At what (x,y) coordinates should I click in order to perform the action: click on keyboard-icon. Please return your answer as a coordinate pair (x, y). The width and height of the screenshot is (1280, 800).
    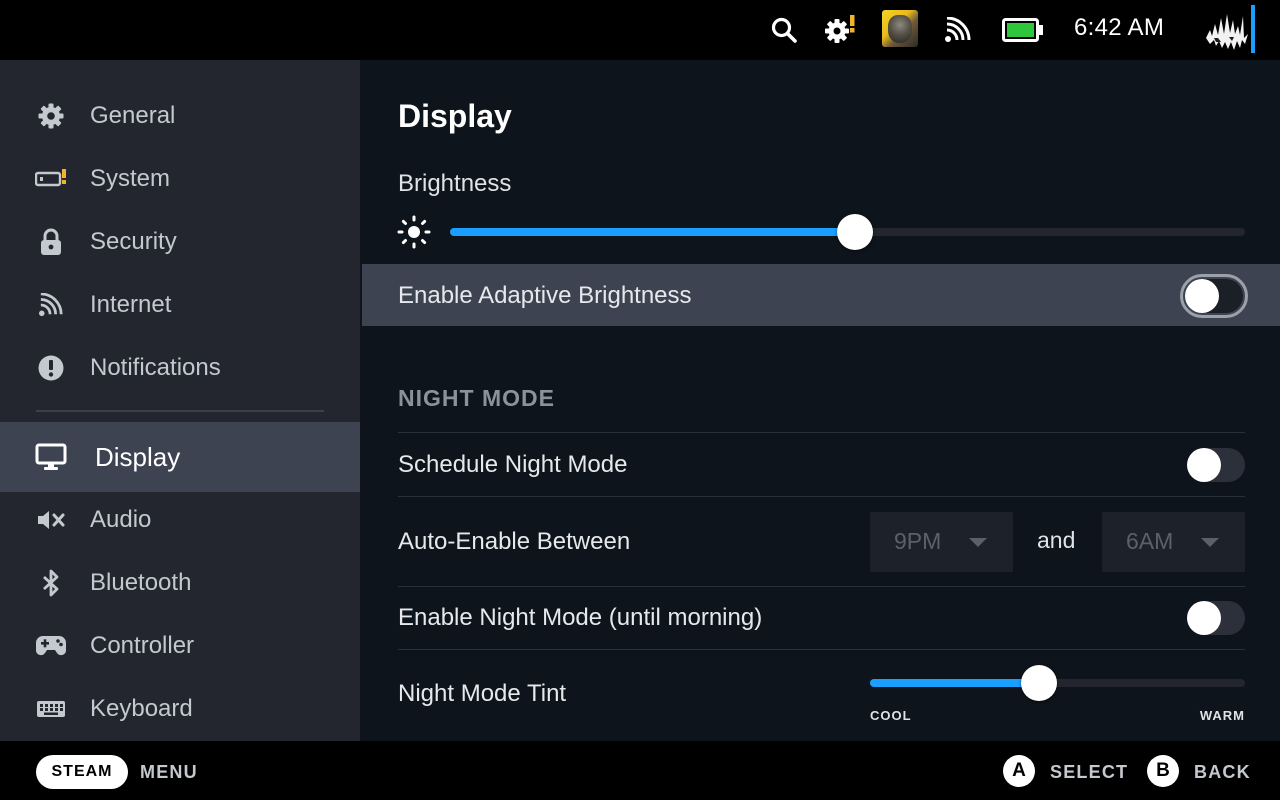
    Looking at the image, I should click on (51, 709).